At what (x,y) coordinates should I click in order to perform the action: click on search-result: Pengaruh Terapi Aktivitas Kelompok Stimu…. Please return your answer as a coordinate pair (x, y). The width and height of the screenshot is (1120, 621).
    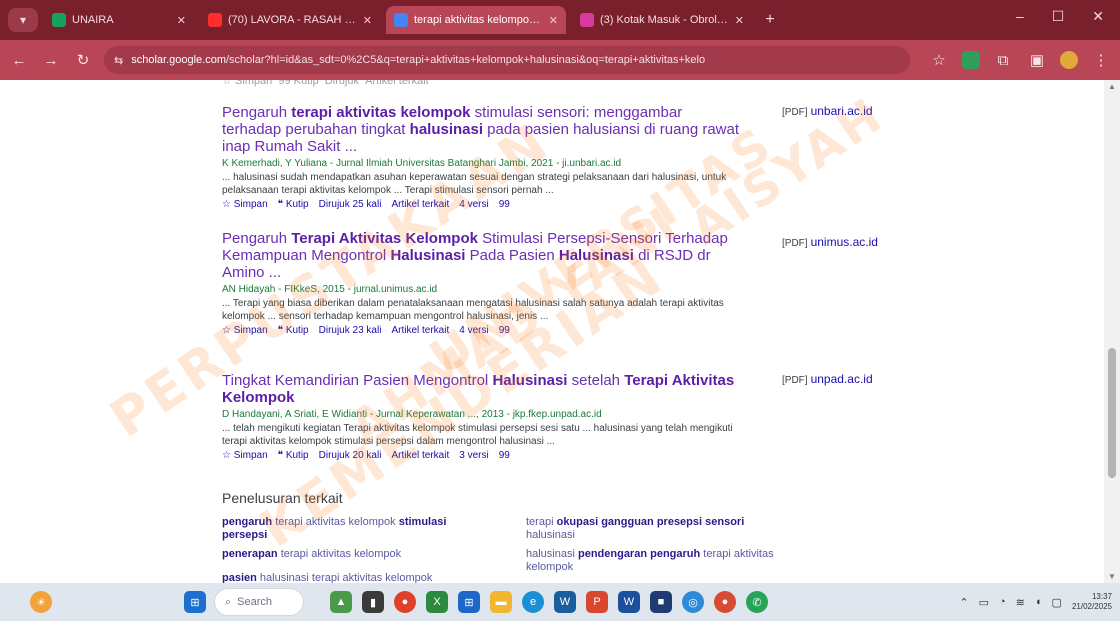
    Looking at the image, I should click on (482, 283).